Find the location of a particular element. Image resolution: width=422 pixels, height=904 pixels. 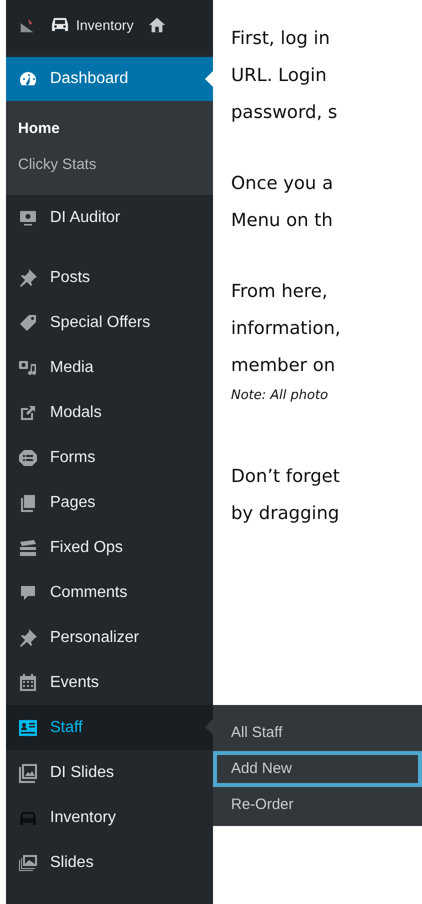

tag-icon is located at coordinates (28, 322).